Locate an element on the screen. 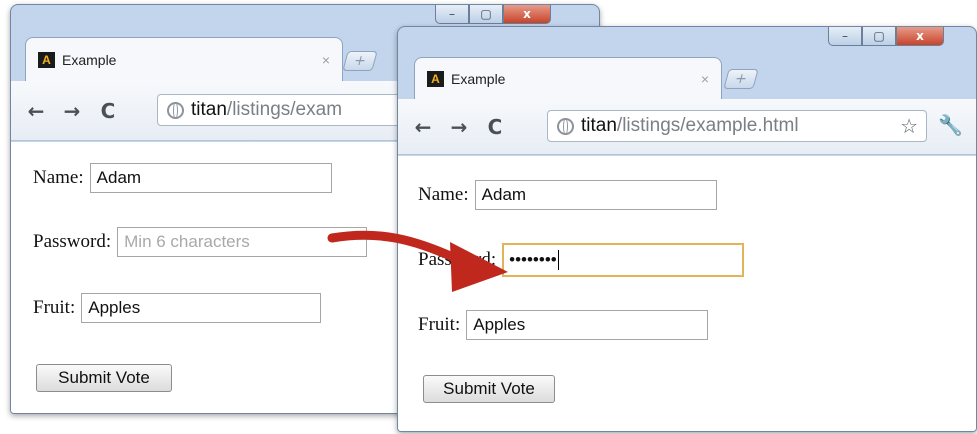 The height and width of the screenshot is (434, 977). password-masked-value: •••••••• is located at coordinates (533, 259).